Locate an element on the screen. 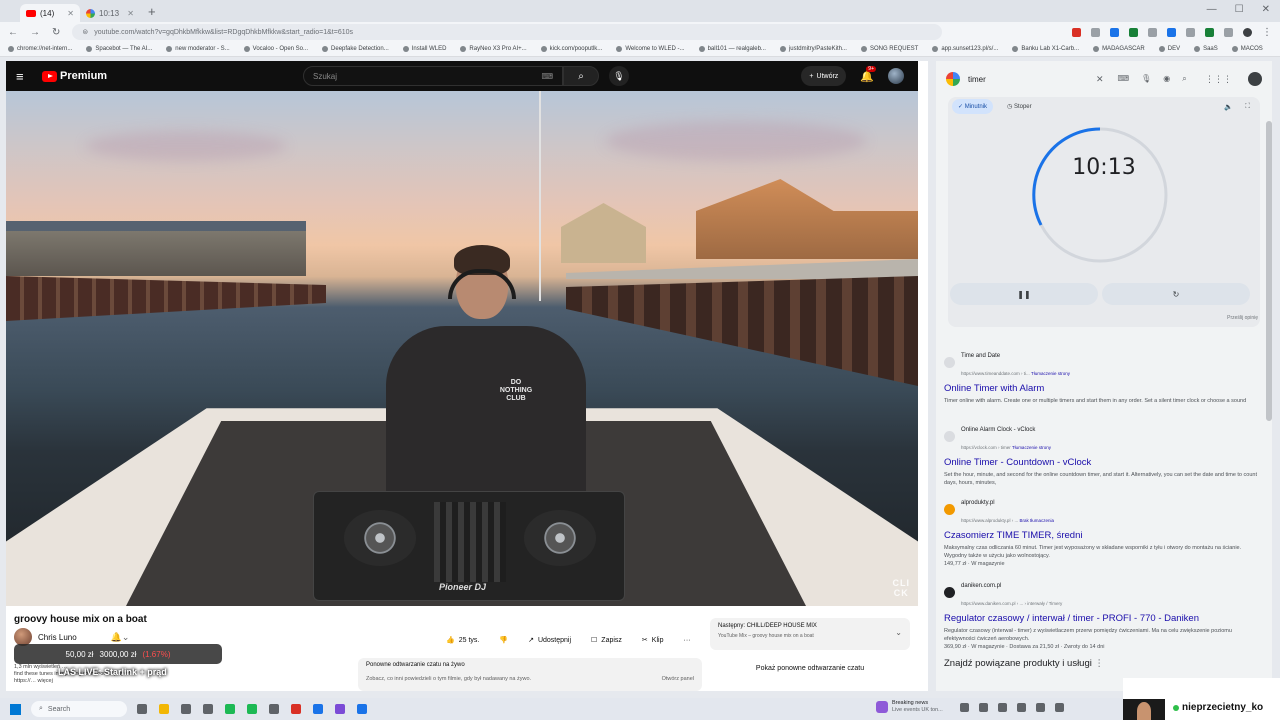  google-logo-icon is located at coordinates (953, 79).